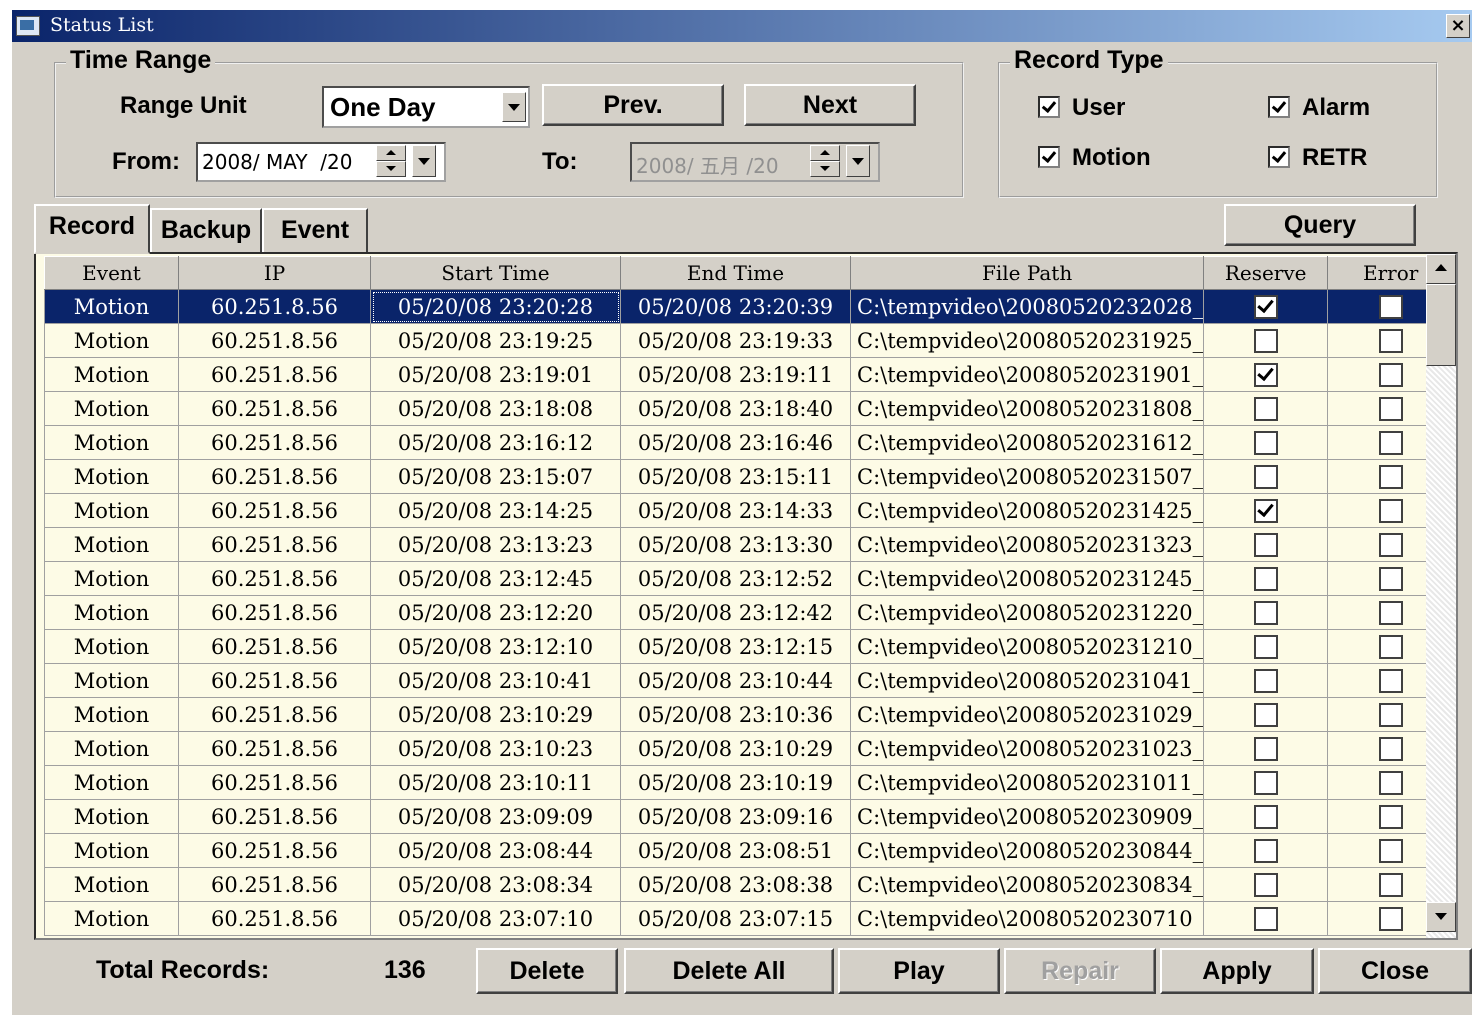  Describe the element at coordinates (1027, 273) in the screenshot. I see `column-header-file-path: File Path` at that location.